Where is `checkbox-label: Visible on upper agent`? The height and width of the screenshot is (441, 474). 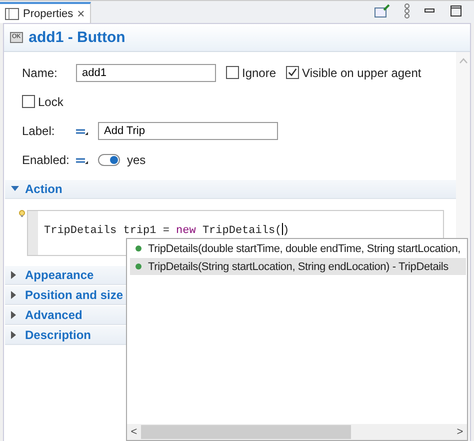
checkbox-label: Visible on upper agent is located at coordinates (362, 73).